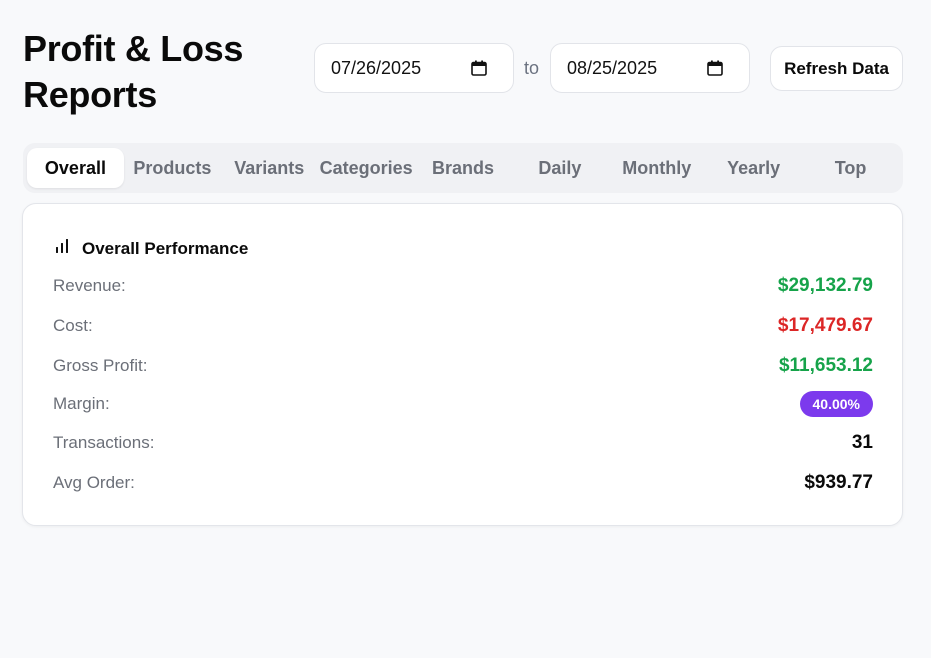 The width and height of the screenshot is (931, 658). Describe the element at coordinates (838, 482) in the screenshot. I see `avg-order-value: $939.77` at that location.